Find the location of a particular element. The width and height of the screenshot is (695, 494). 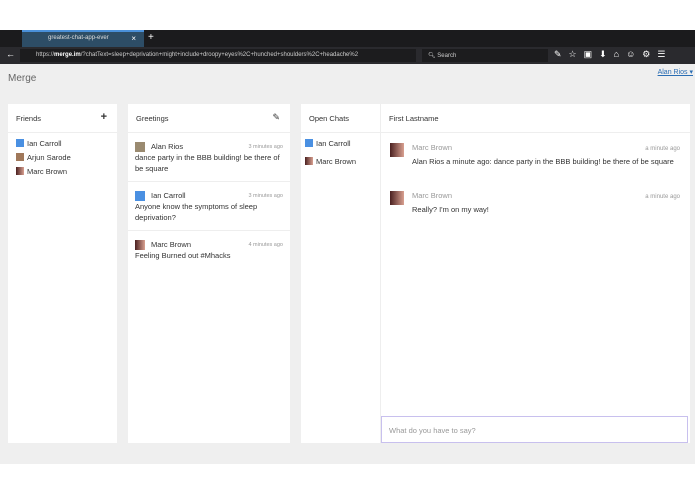

message-text: Really? I'm on my way! is located at coordinates (450, 209).